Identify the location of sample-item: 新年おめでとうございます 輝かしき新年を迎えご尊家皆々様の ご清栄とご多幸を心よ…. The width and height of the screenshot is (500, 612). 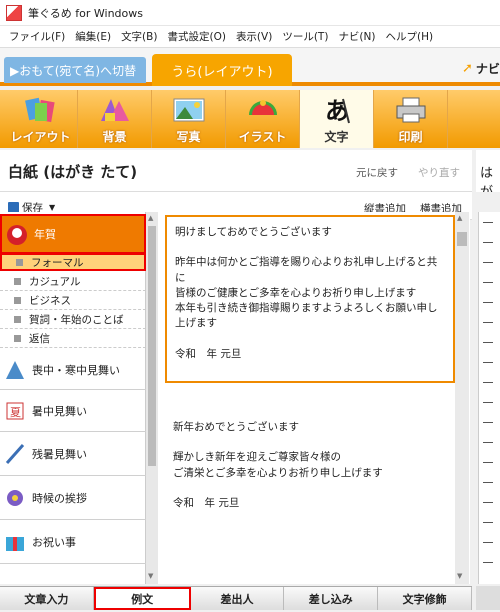
(310, 472).